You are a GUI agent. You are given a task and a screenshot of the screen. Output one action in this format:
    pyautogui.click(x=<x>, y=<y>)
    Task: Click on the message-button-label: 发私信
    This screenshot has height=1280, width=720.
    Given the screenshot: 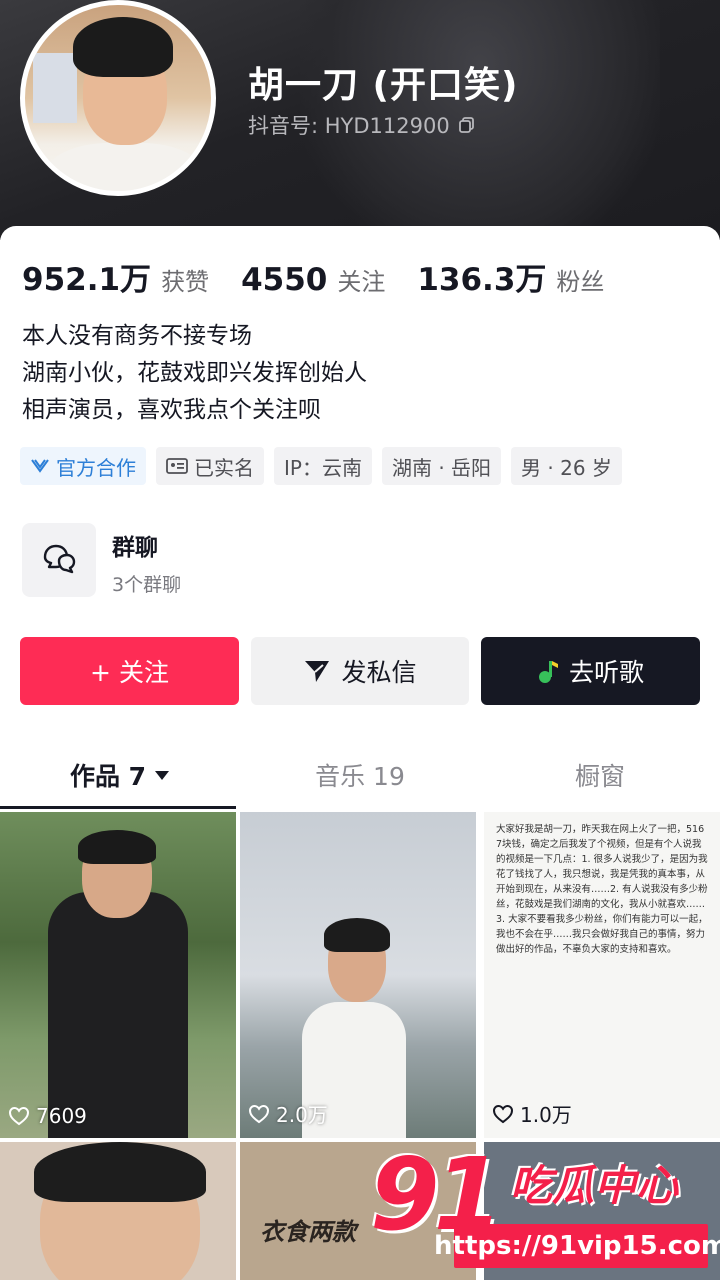 What is the action you would take?
    pyautogui.click(x=379, y=672)
    